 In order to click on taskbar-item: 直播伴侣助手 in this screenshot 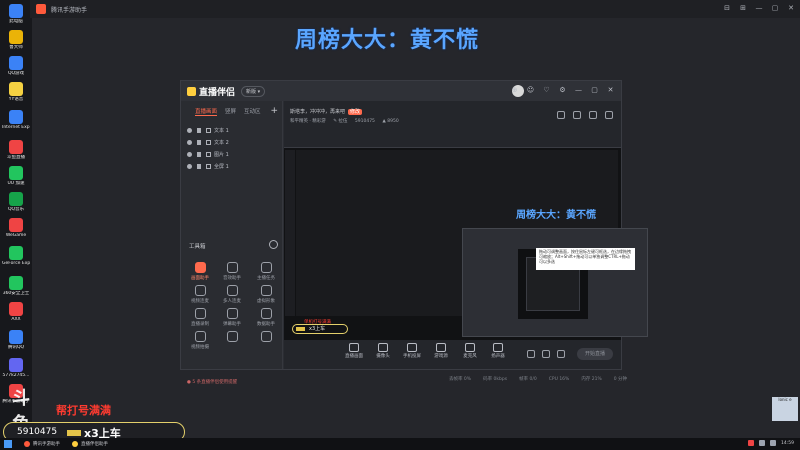, I will do `click(90, 444)`.